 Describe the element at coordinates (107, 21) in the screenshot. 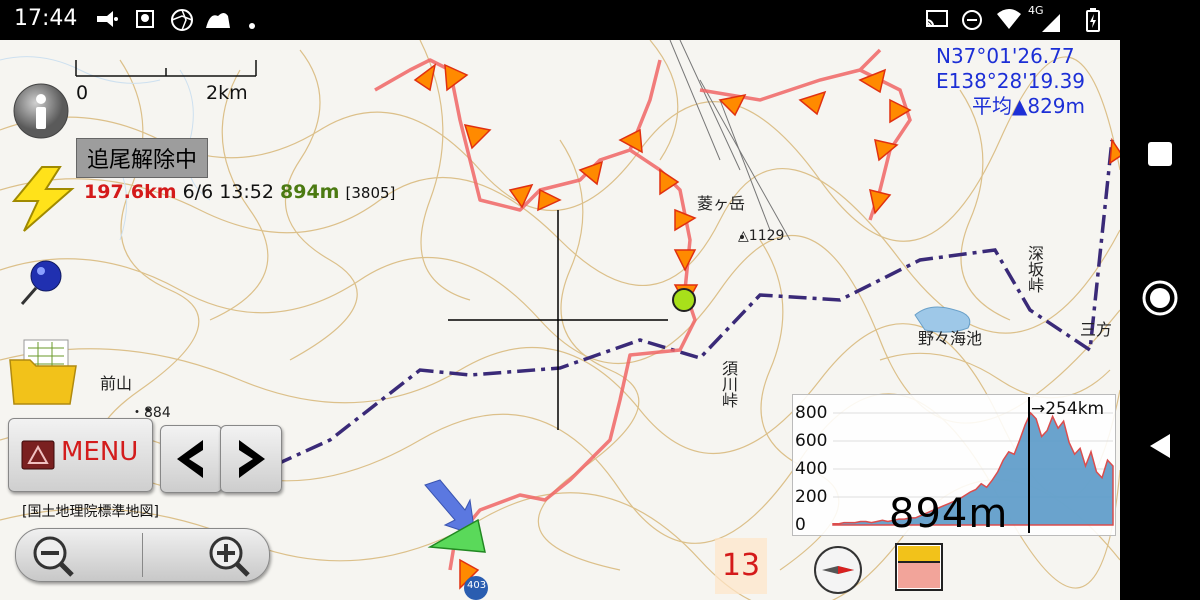

I see `voicemail-icon` at that location.